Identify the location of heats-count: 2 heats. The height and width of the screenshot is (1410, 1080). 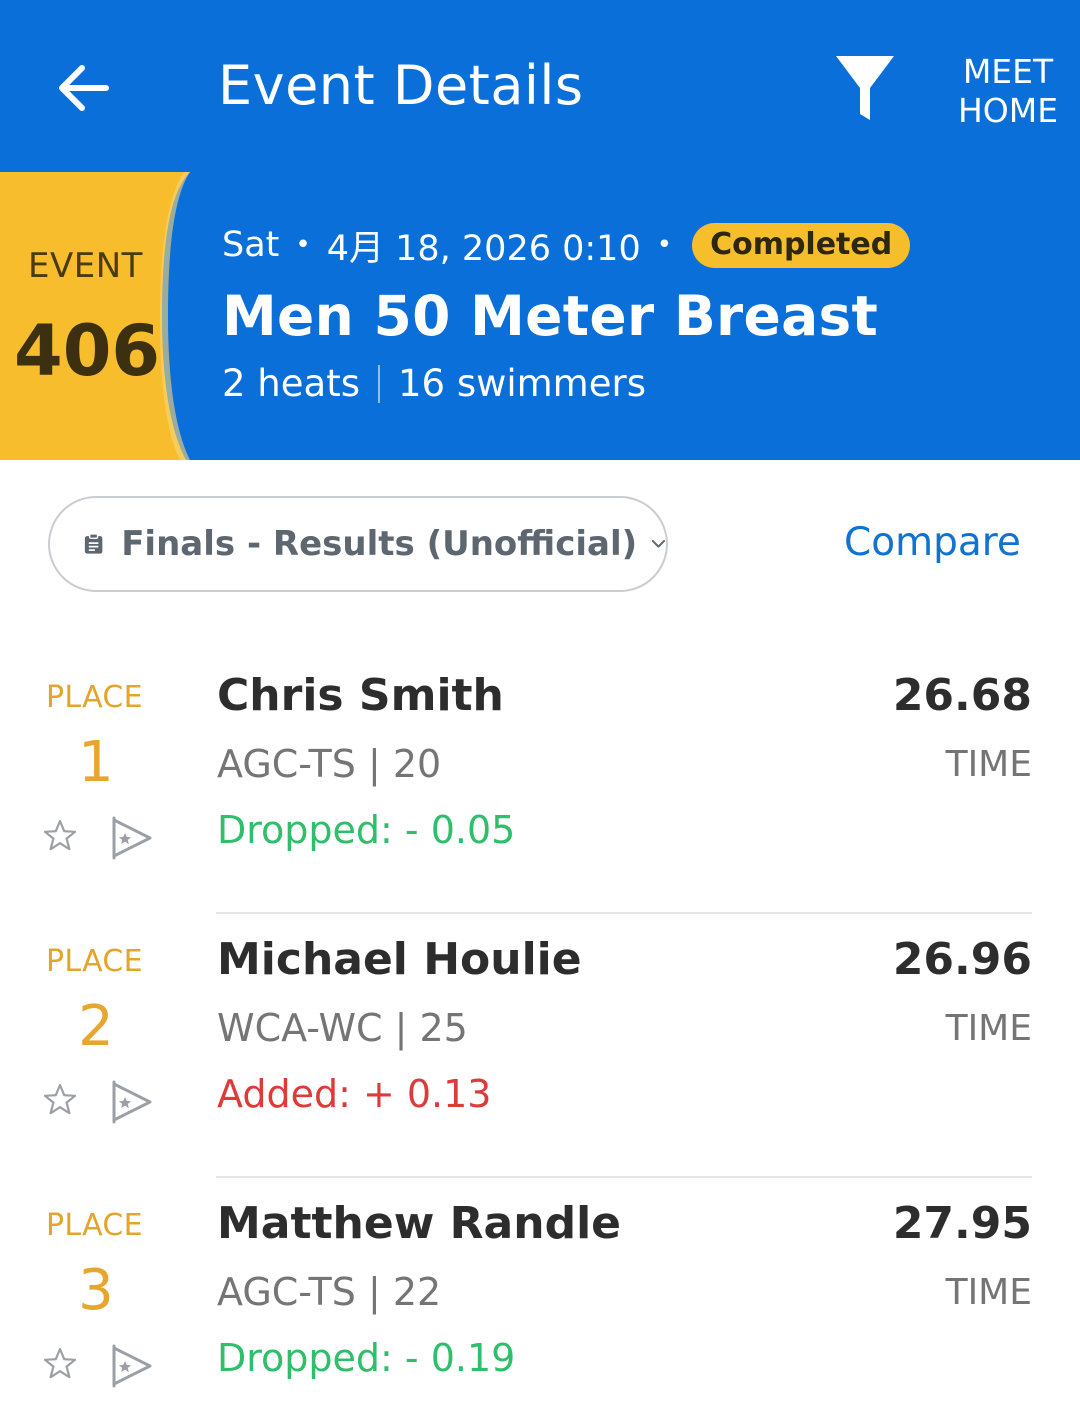
(291, 383).